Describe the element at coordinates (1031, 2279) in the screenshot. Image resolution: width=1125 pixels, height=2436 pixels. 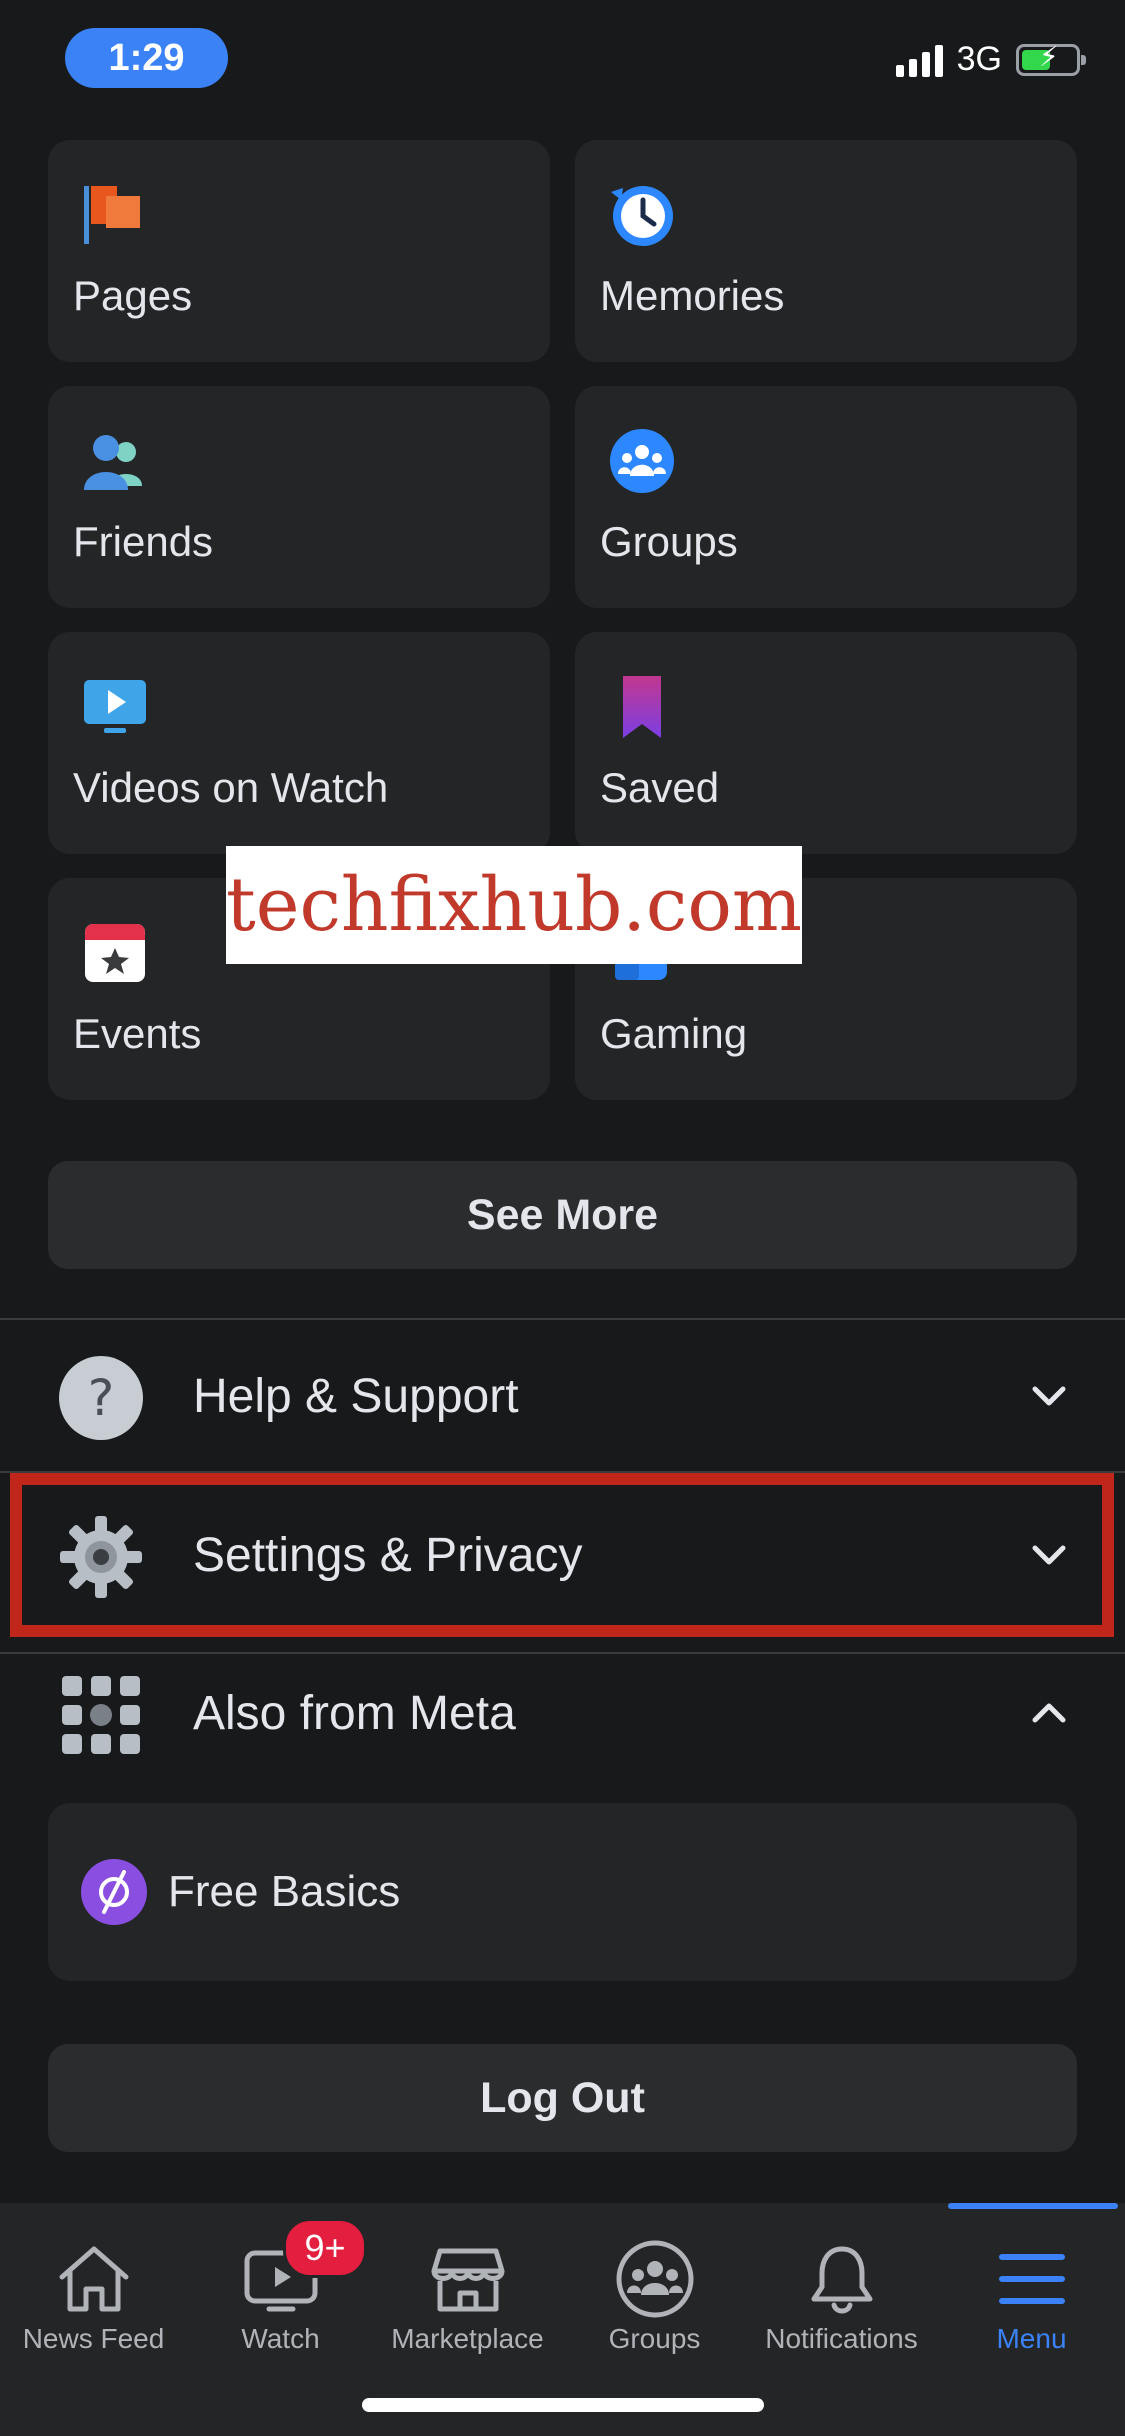
I see `hamburger-menu-icon` at that location.